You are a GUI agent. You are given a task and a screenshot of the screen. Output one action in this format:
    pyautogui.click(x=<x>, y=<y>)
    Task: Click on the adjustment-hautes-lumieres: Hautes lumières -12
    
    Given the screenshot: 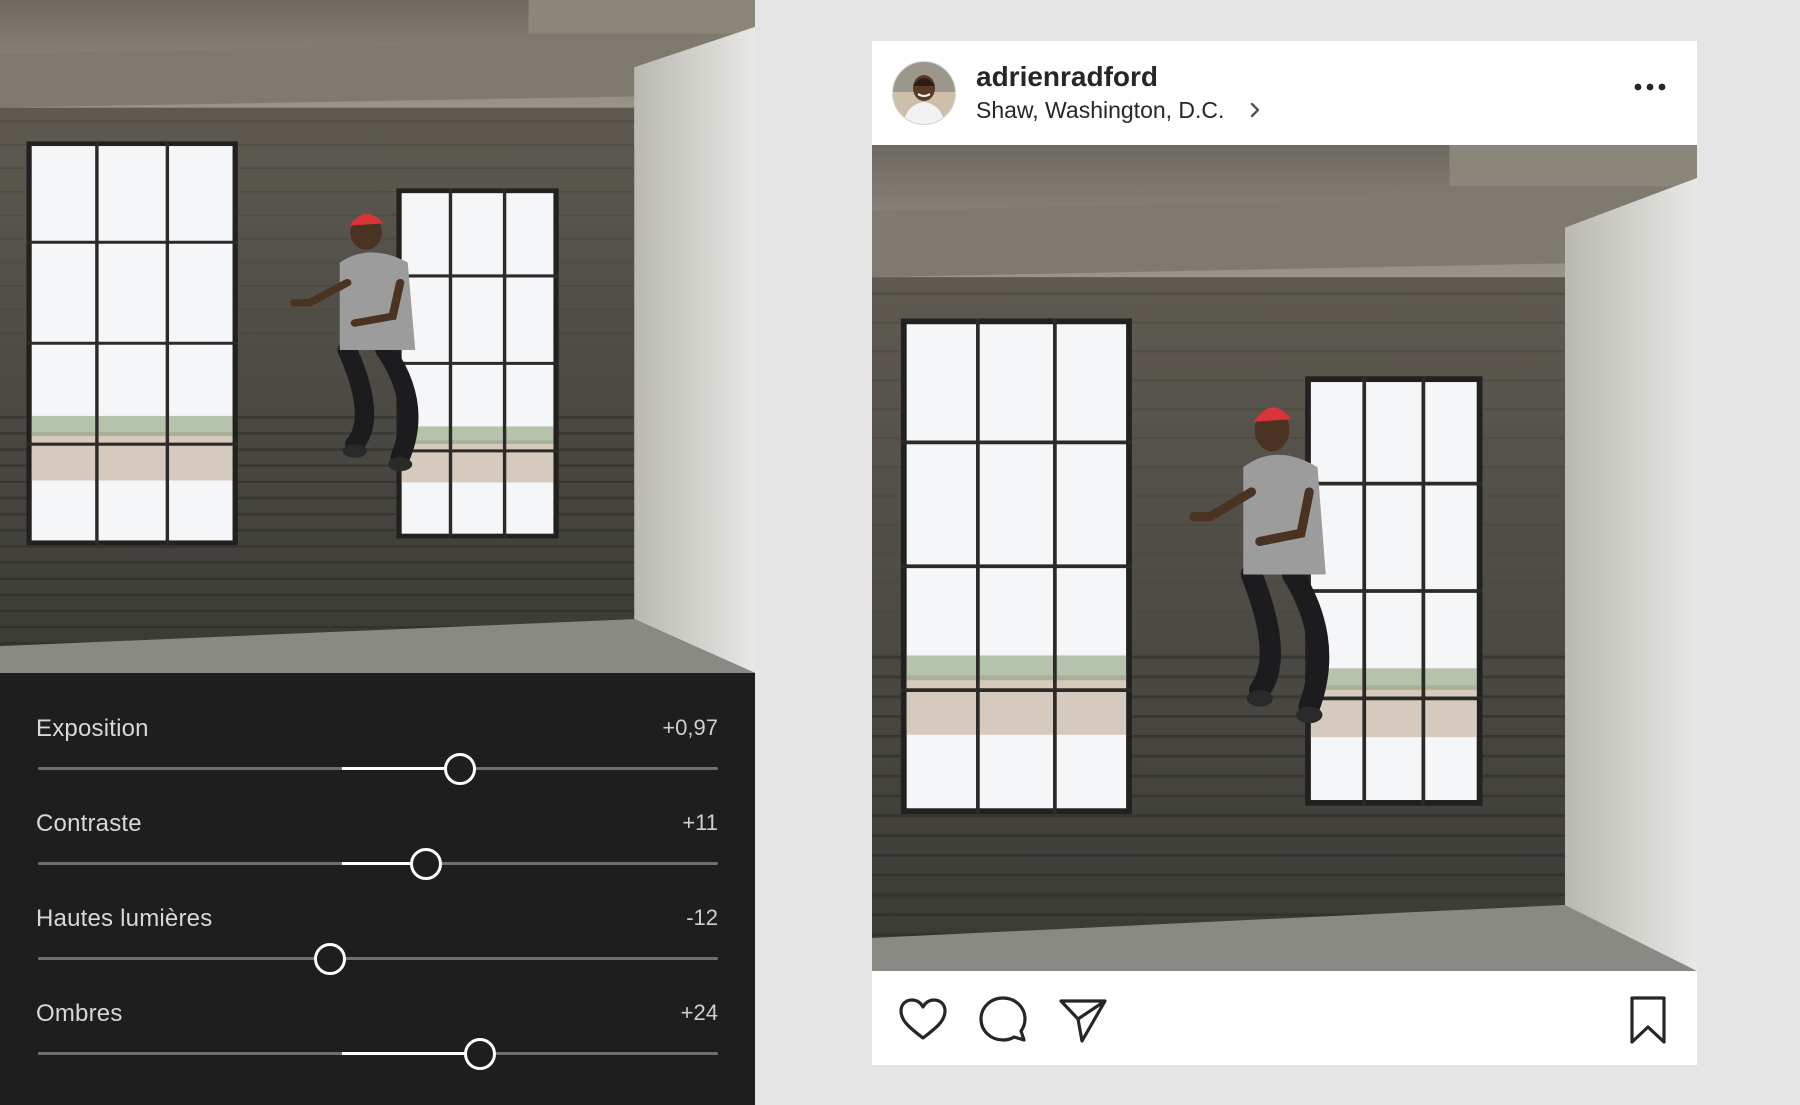 What is the action you would take?
    pyautogui.click(x=377, y=952)
    